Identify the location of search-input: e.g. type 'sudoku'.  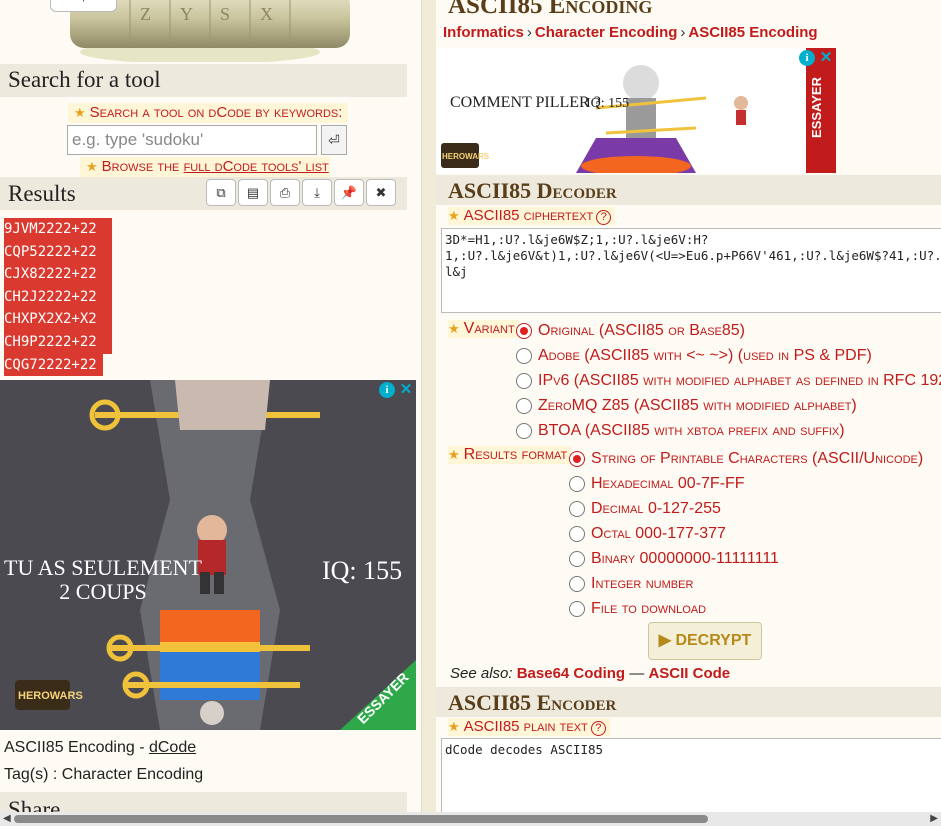
(192, 140).